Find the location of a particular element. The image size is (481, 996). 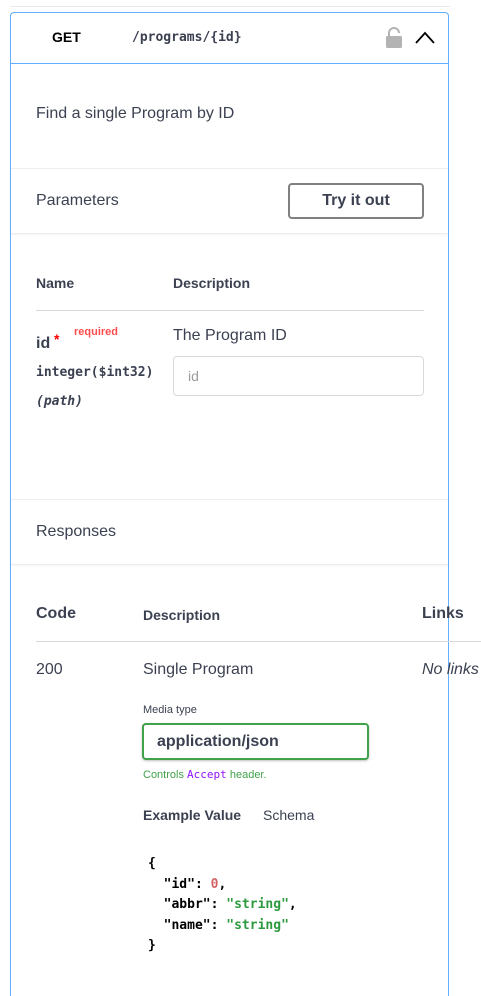

lock-icon is located at coordinates (394, 38).